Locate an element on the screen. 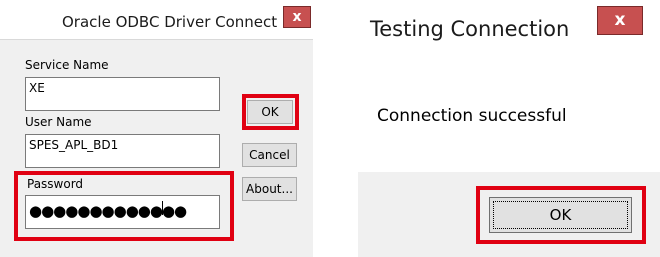 This screenshot has width=660, height=257. password-highlight-box is located at coordinates (124, 206).